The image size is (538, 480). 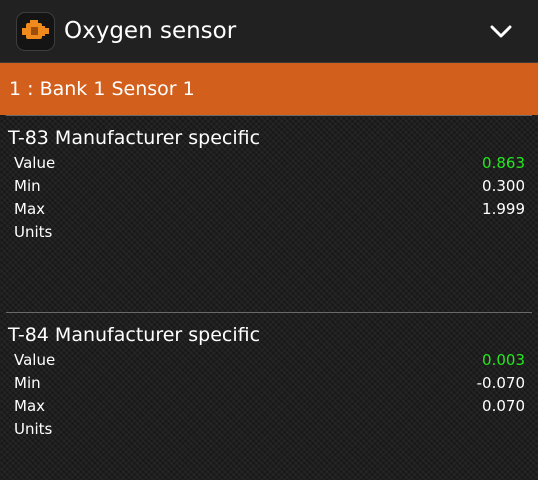 What do you see at coordinates (503, 406) in the screenshot?
I see `max-value: 0.070` at bounding box center [503, 406].